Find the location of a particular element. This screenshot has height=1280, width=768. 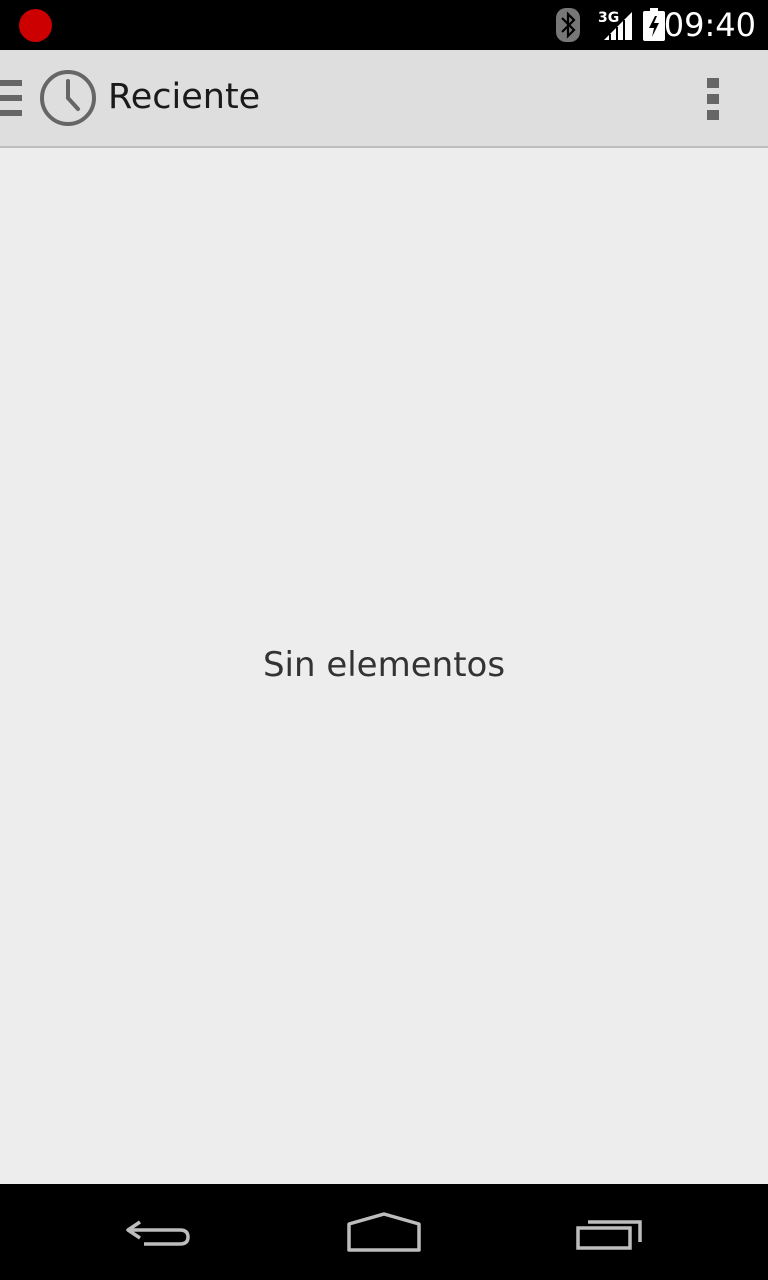

recents-icon is located at coordinates (609, 1235).